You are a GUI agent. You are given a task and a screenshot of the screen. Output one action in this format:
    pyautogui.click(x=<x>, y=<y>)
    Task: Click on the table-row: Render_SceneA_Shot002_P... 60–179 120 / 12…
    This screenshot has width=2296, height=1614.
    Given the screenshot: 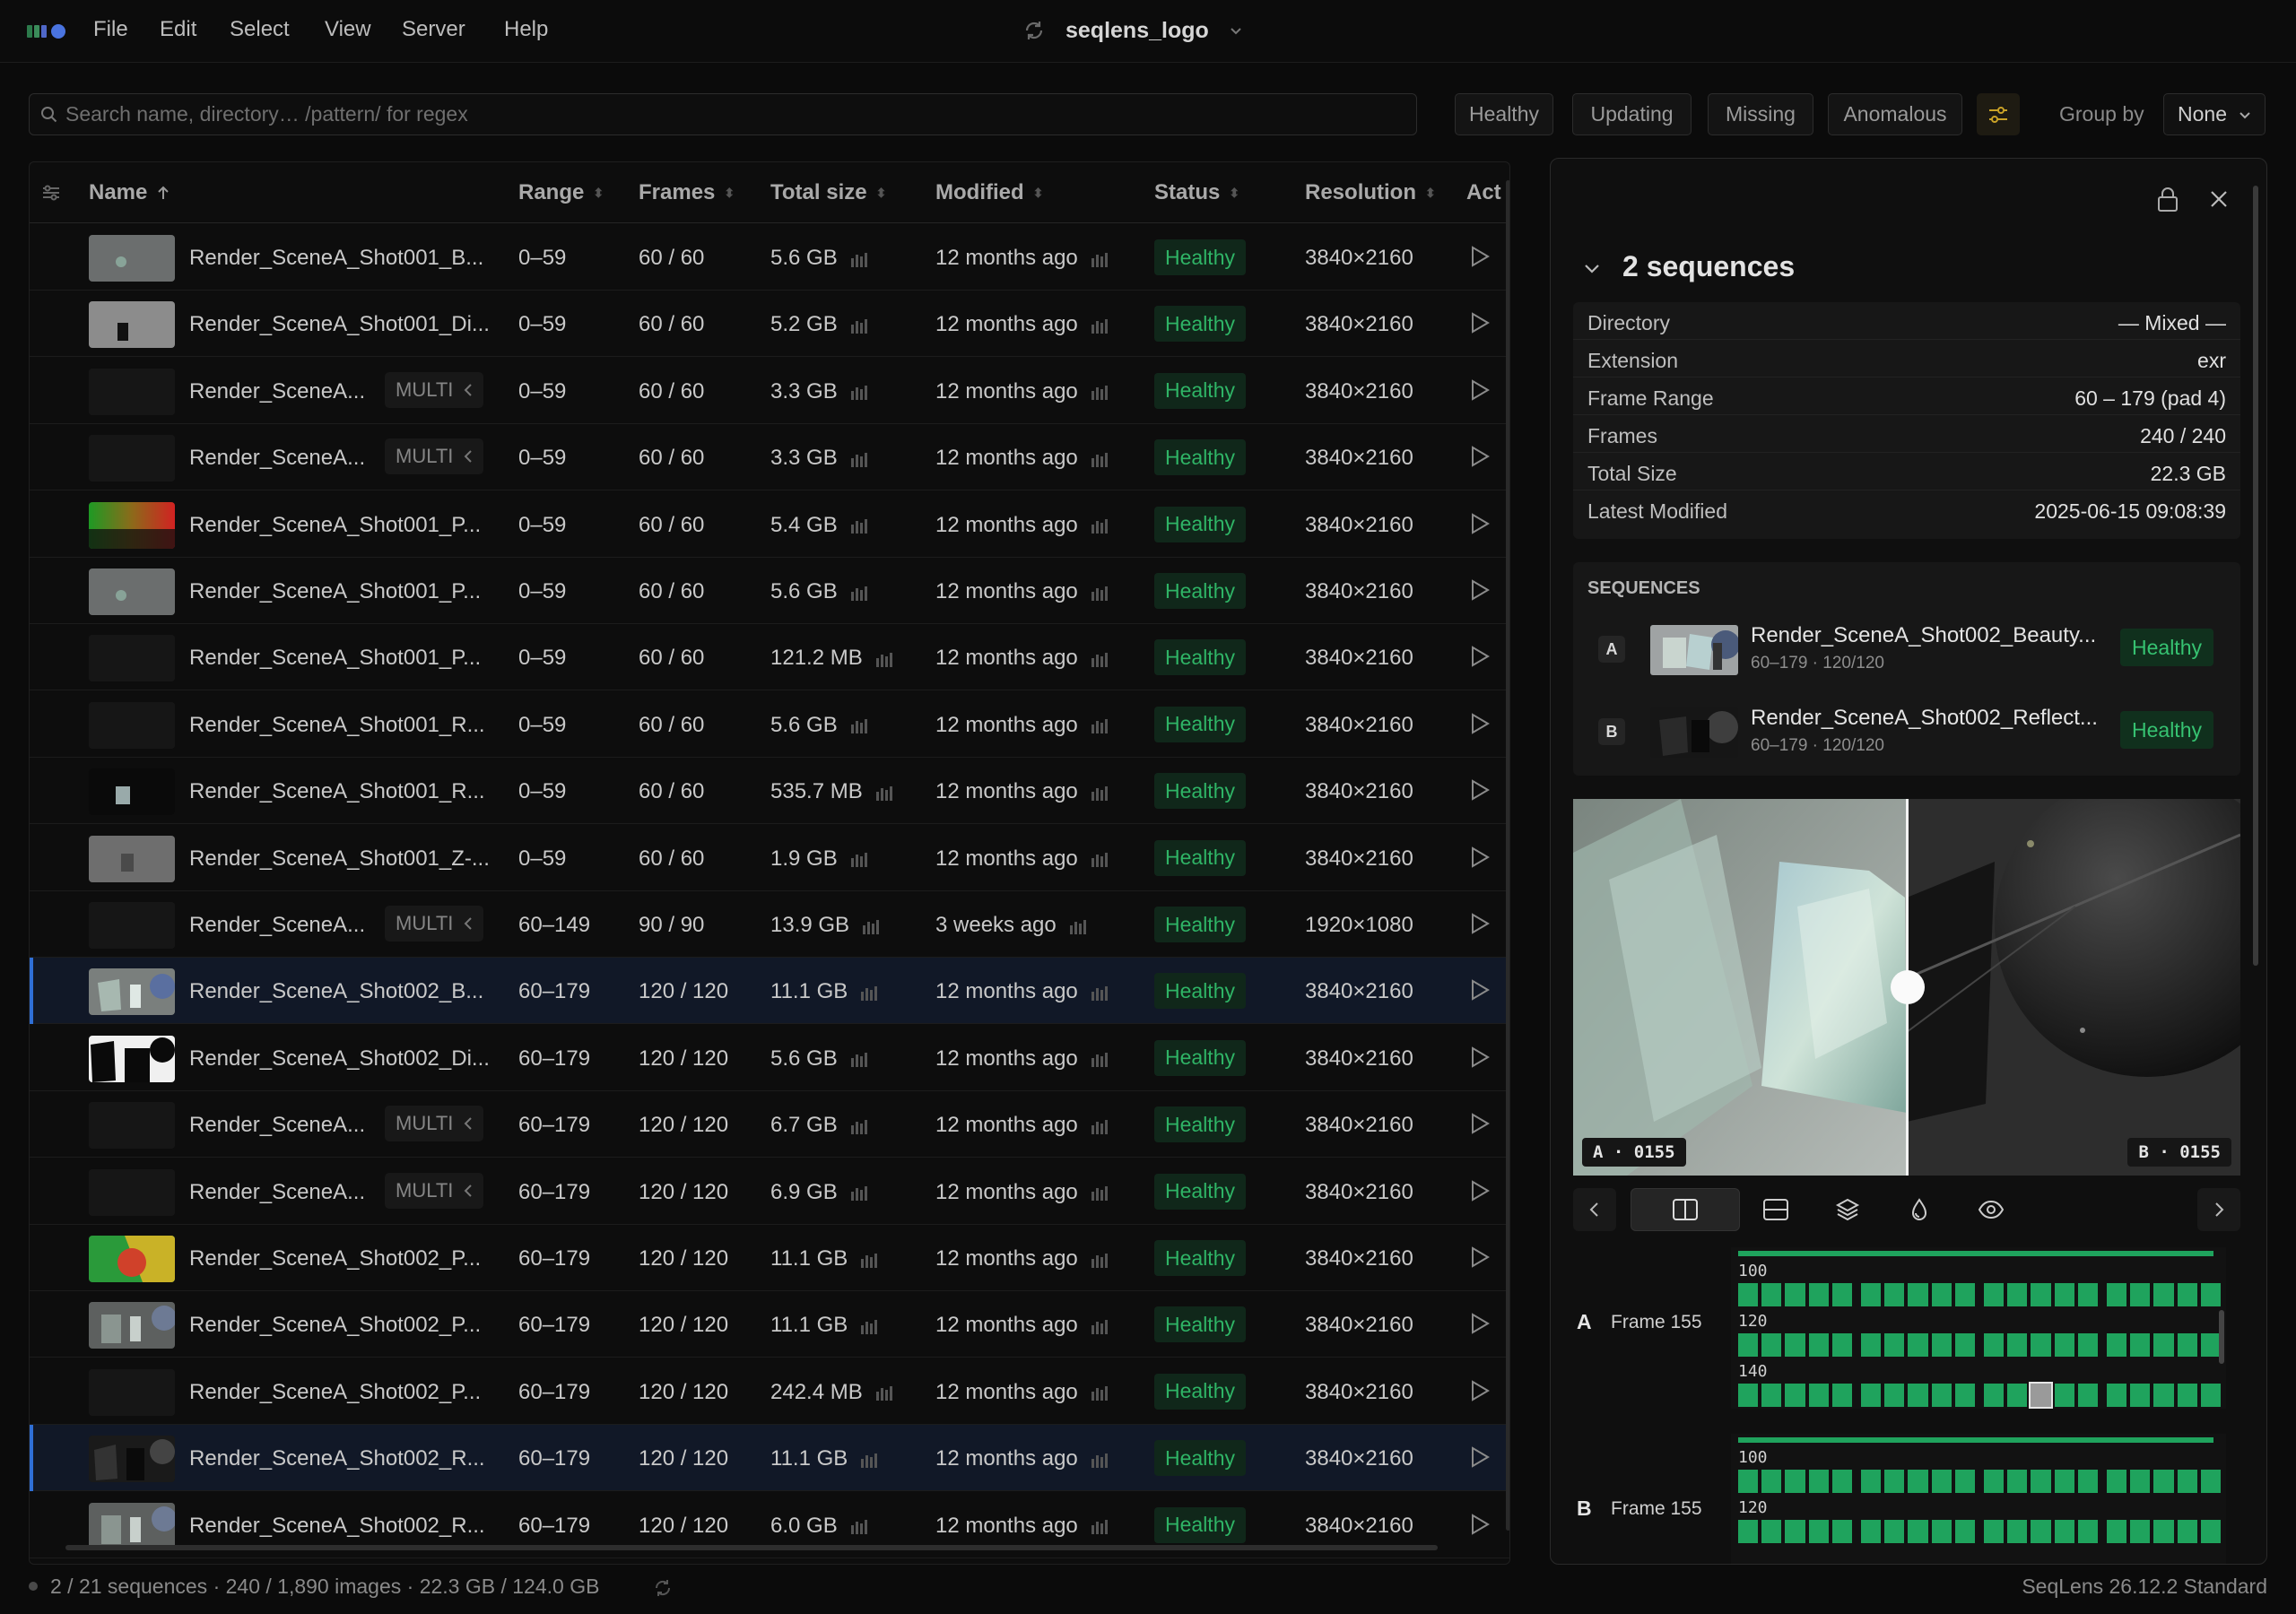 What is the action you would take?
    pyautogui.click(x=769, y=1391)
    